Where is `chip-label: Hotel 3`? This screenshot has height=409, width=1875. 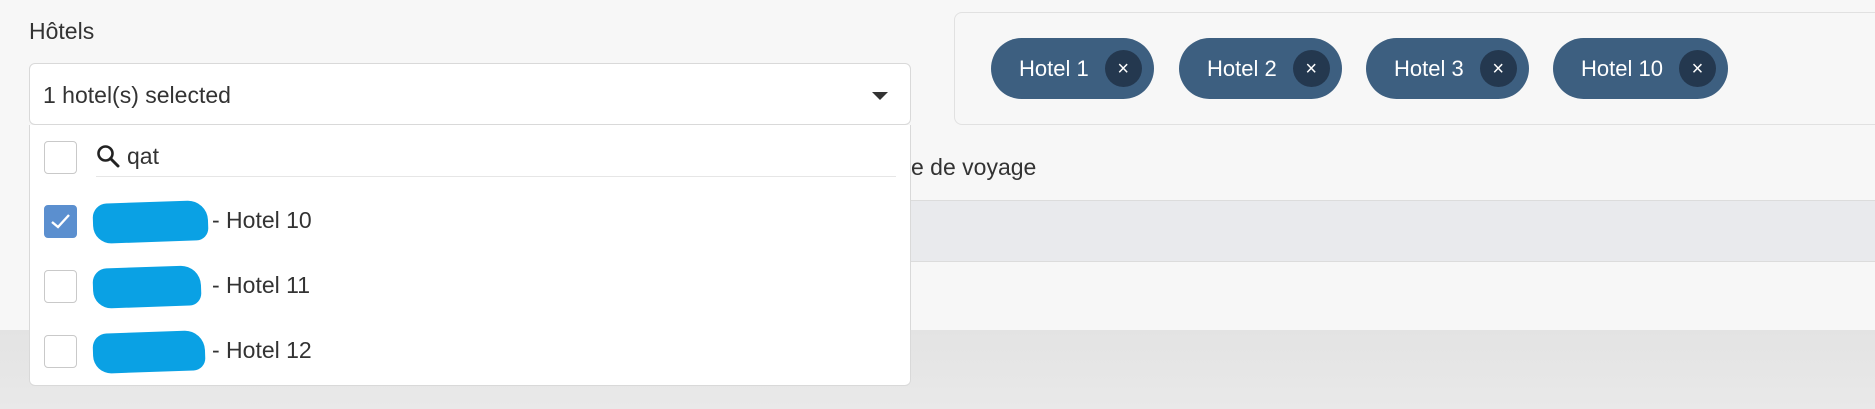 chip-label: Hotel 3 is located at coordinates (1429, 68).